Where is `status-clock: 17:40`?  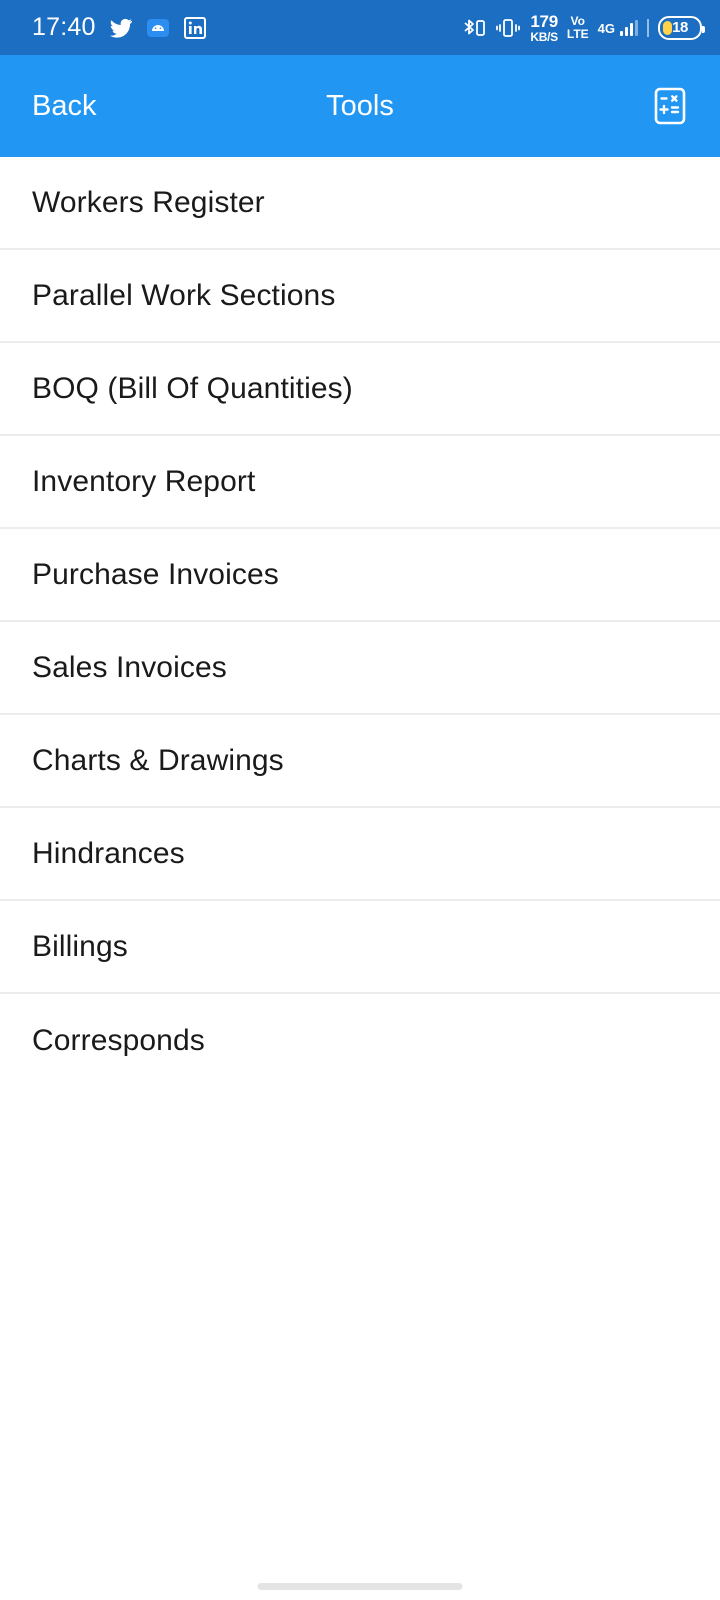
status-clock: 17:40 is located at coordinates (64, 27).